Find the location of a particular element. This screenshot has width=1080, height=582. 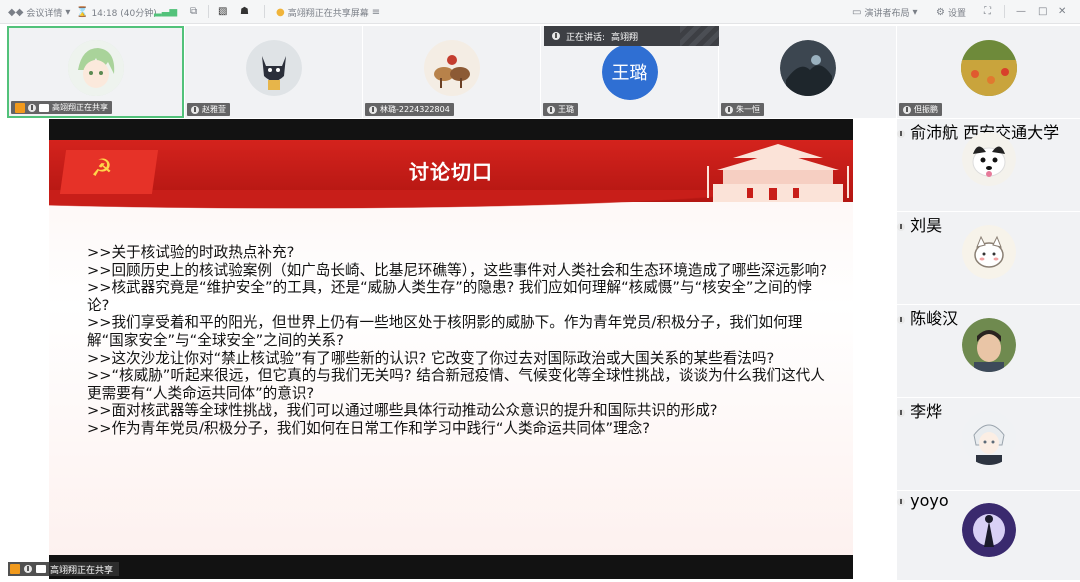

participant-name: 王璐 is located at coordinates (566, 109).